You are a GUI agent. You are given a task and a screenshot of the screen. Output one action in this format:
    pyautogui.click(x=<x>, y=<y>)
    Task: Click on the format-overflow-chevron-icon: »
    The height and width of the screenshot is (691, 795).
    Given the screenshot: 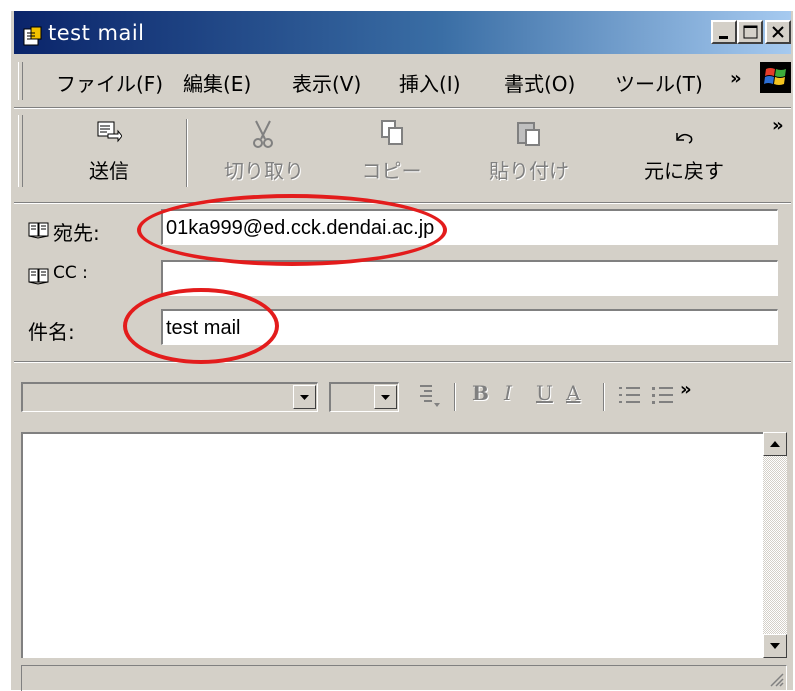 What is the action you would take?
    pyautogui.click(x=686, y=389)
    